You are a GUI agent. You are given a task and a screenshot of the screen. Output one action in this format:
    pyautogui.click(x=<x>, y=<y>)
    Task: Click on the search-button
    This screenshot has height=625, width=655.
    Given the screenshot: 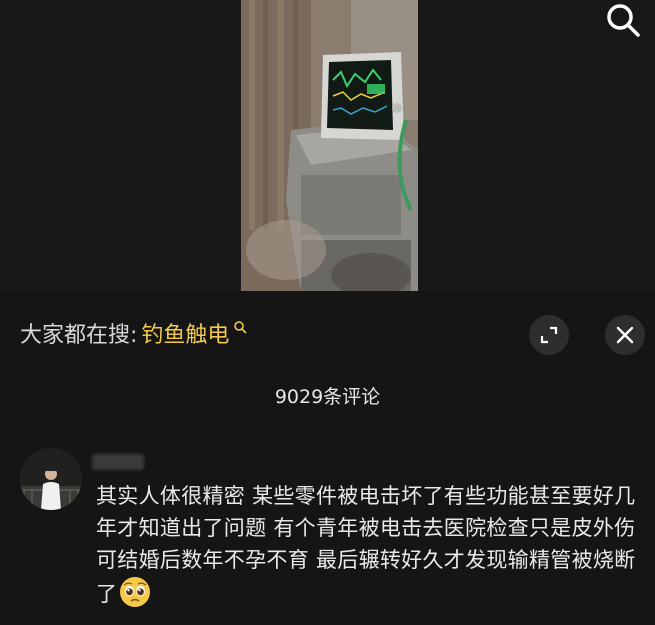 What is the action you would take?
    pyautogui.click(x=623, y=20)
    